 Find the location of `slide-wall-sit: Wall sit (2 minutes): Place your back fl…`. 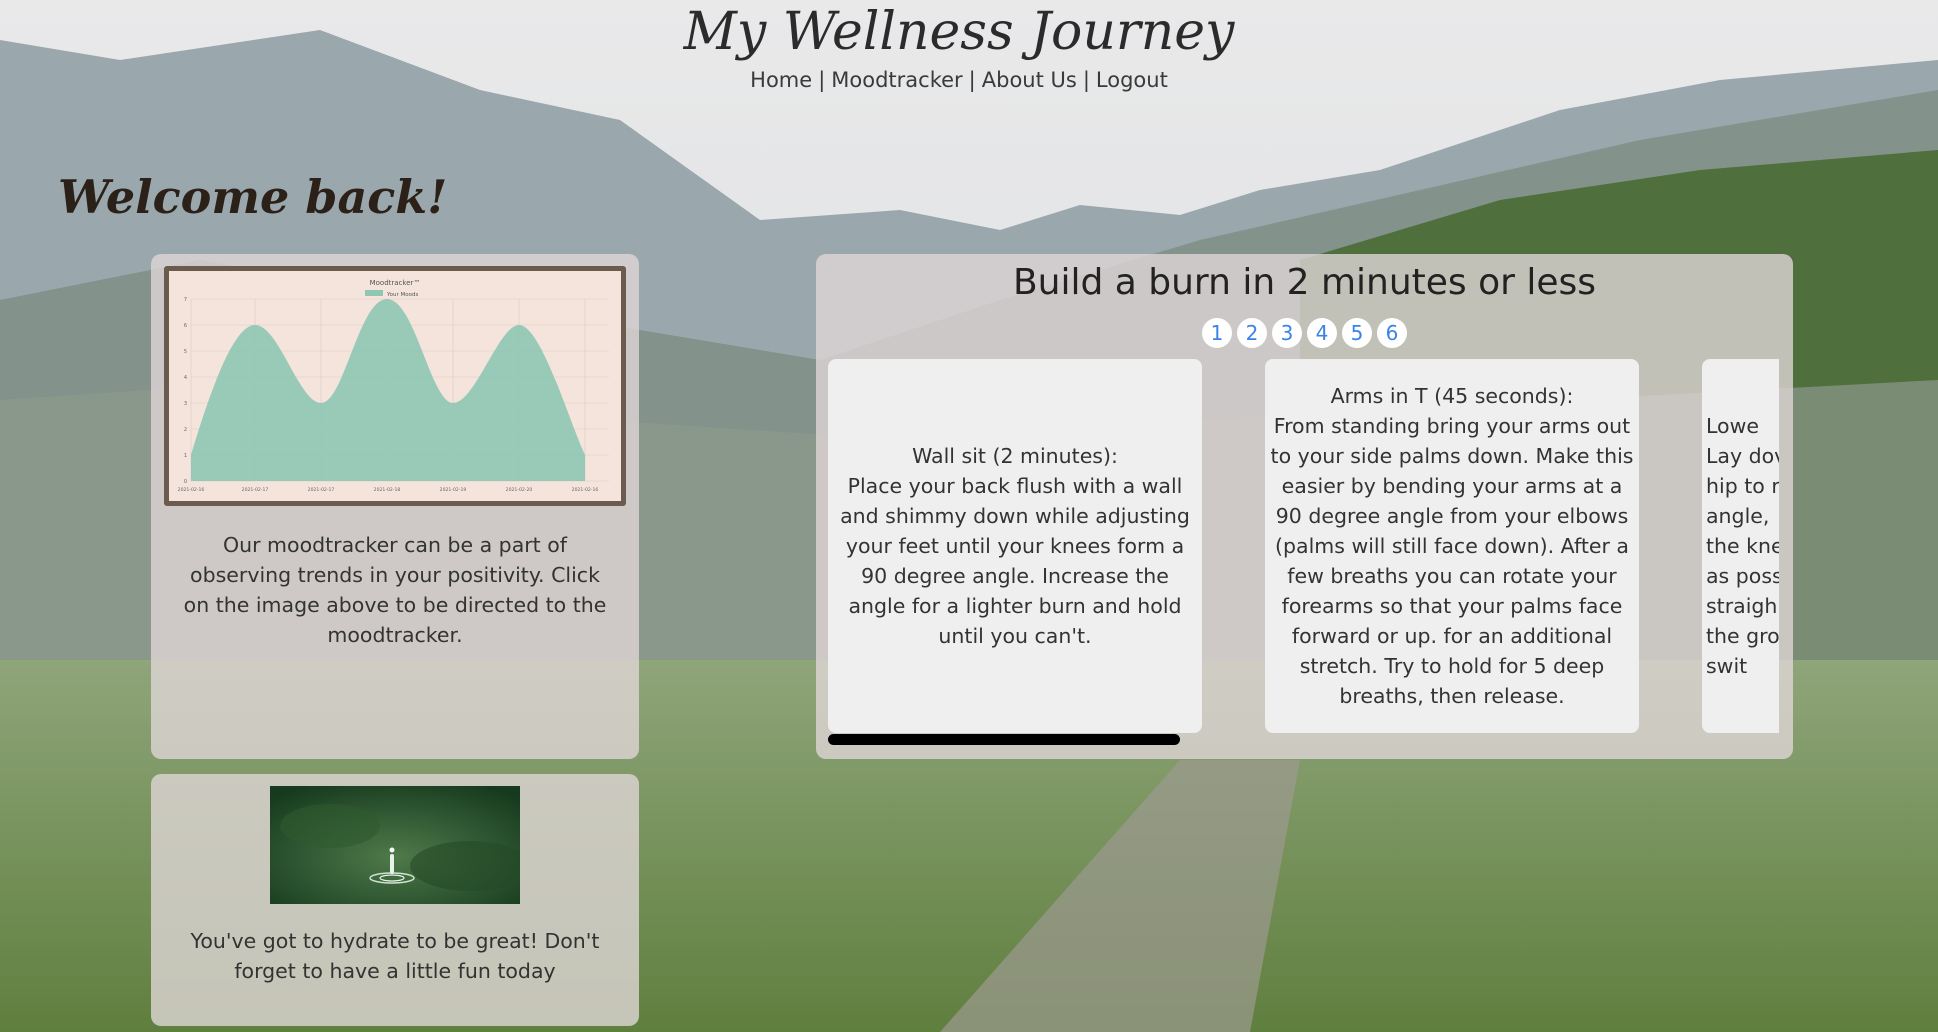

slide-wall-sit: Wall sit (2 minutes): Place your back fl… is located at coordinates (1015, 546).